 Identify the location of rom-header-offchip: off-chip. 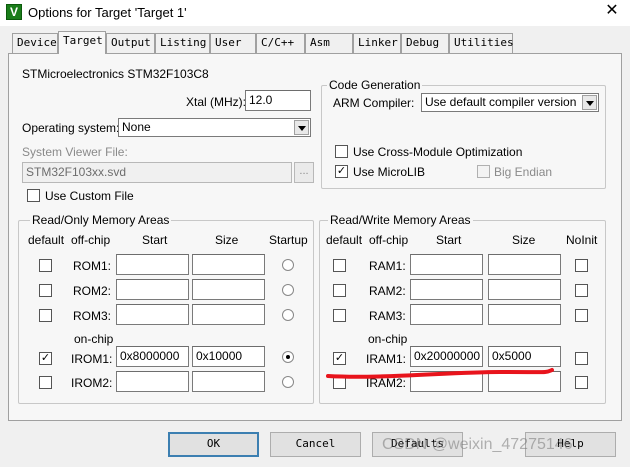
(91, 240).